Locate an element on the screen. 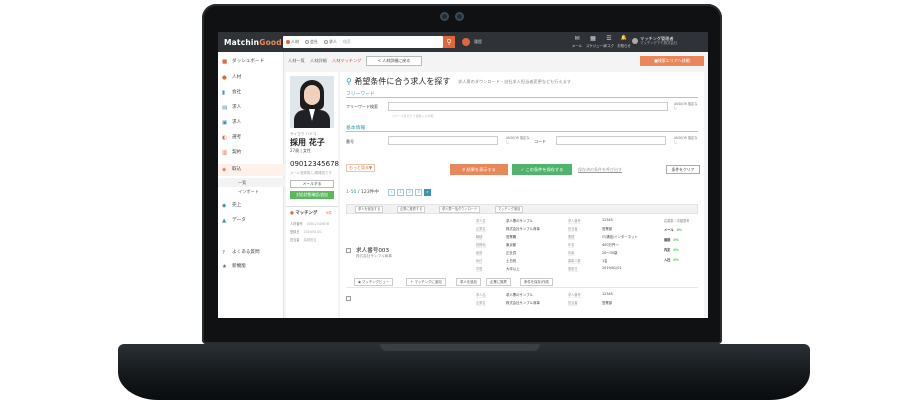 The height and width of the screenshot is (414, 920). history-label: 履歴 is located at coordinates (478, 42).